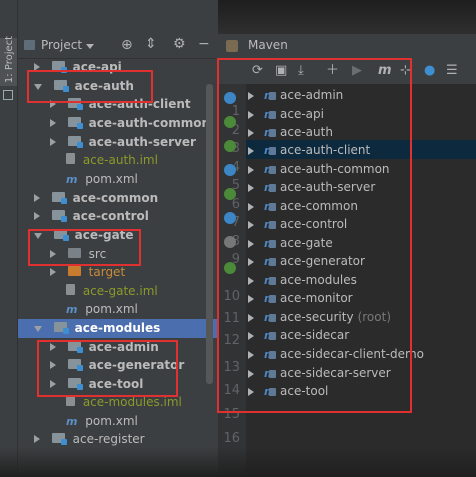 This screenshot has height=477, width=476. What do you see at coordinates (29, 45) in the screenshot?
I see `project-view-icon` at bounding box center [29, 45].